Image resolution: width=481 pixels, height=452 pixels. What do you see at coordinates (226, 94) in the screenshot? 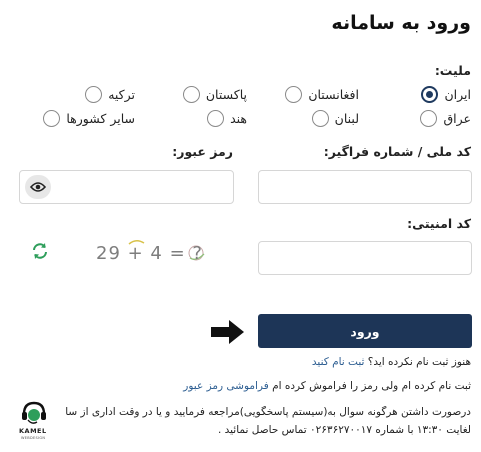
I see `option-label: پاکستان` at bounding box center [226, 94].